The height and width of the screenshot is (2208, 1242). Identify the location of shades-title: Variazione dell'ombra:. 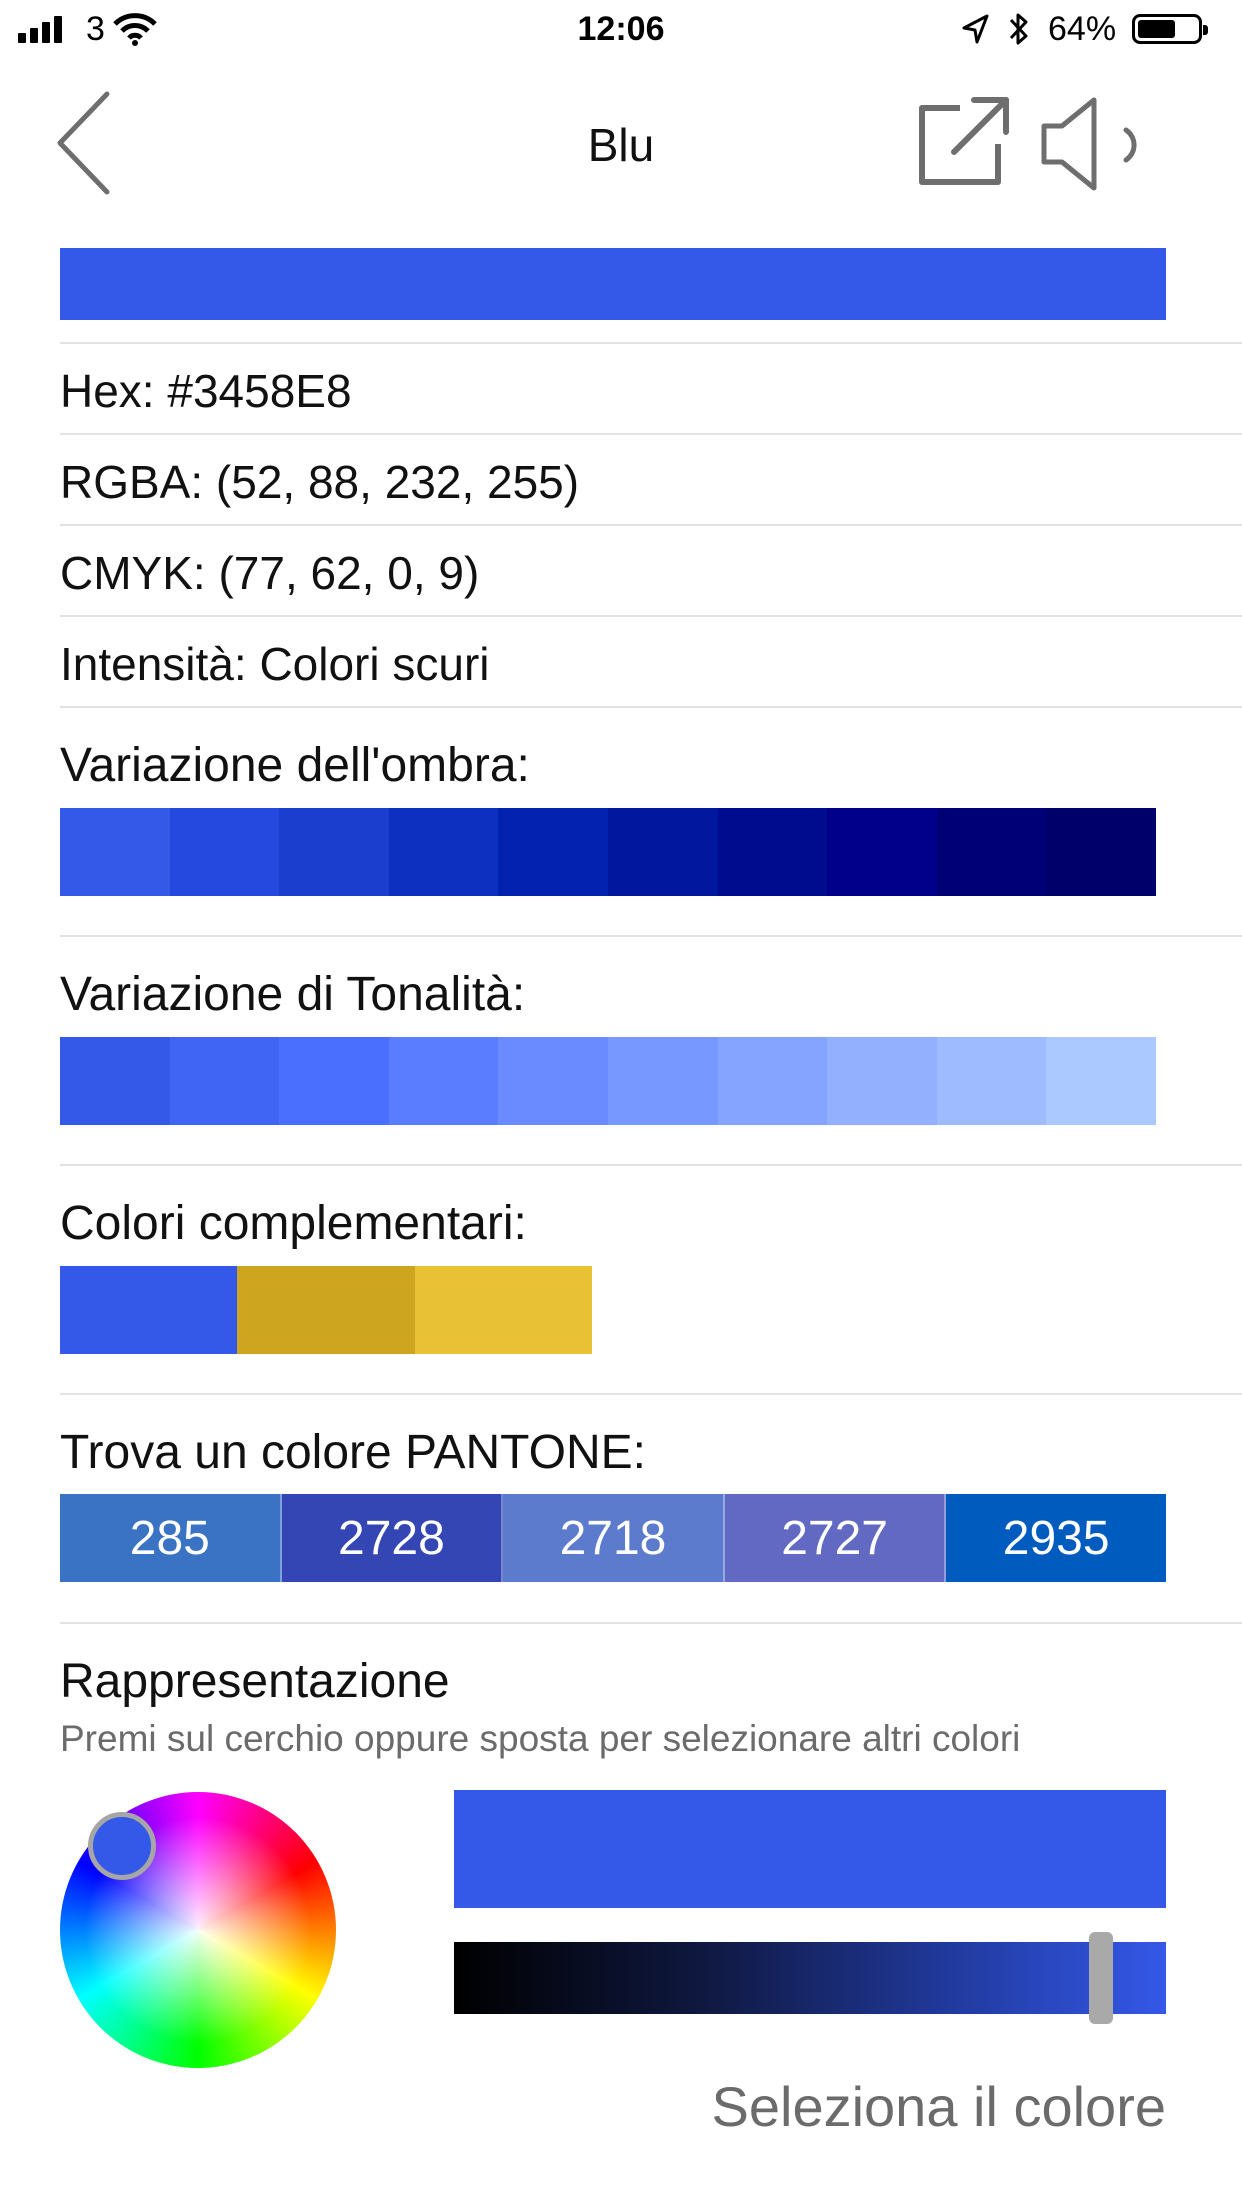
(295, 765).